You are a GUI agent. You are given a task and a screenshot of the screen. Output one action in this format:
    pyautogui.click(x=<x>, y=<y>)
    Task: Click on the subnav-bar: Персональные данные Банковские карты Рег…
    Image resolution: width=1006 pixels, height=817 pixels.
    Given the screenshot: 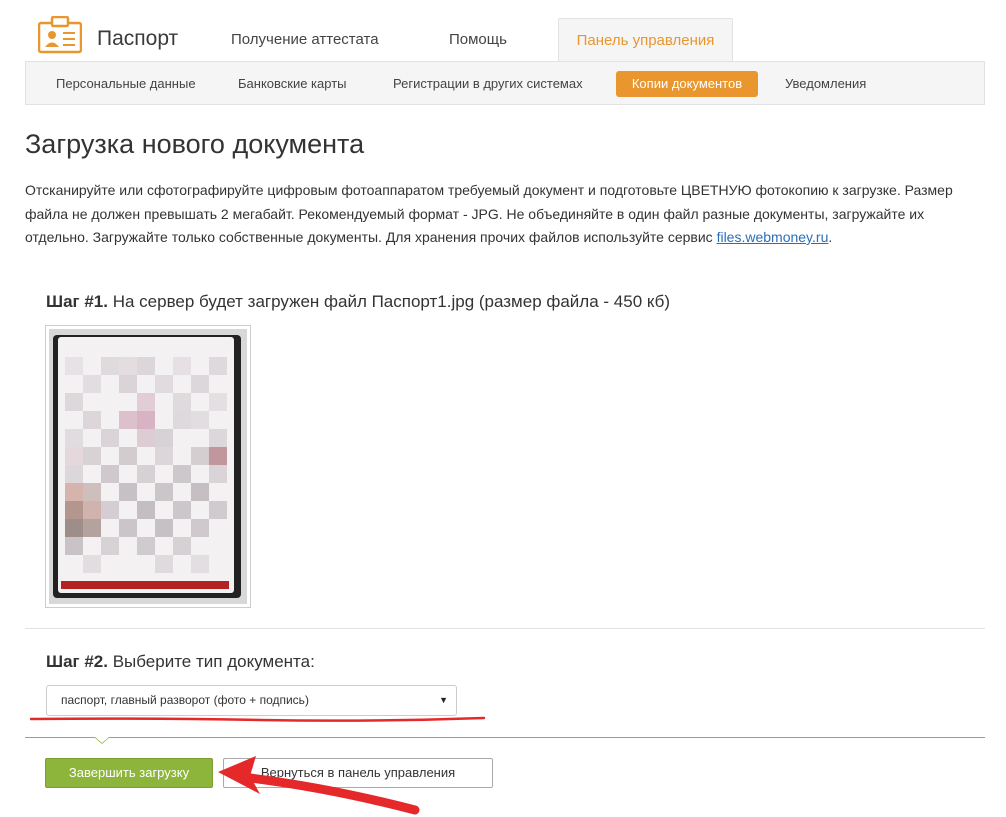 What is the action you would take?
    pyautogui.click(x=505, y=83)
    